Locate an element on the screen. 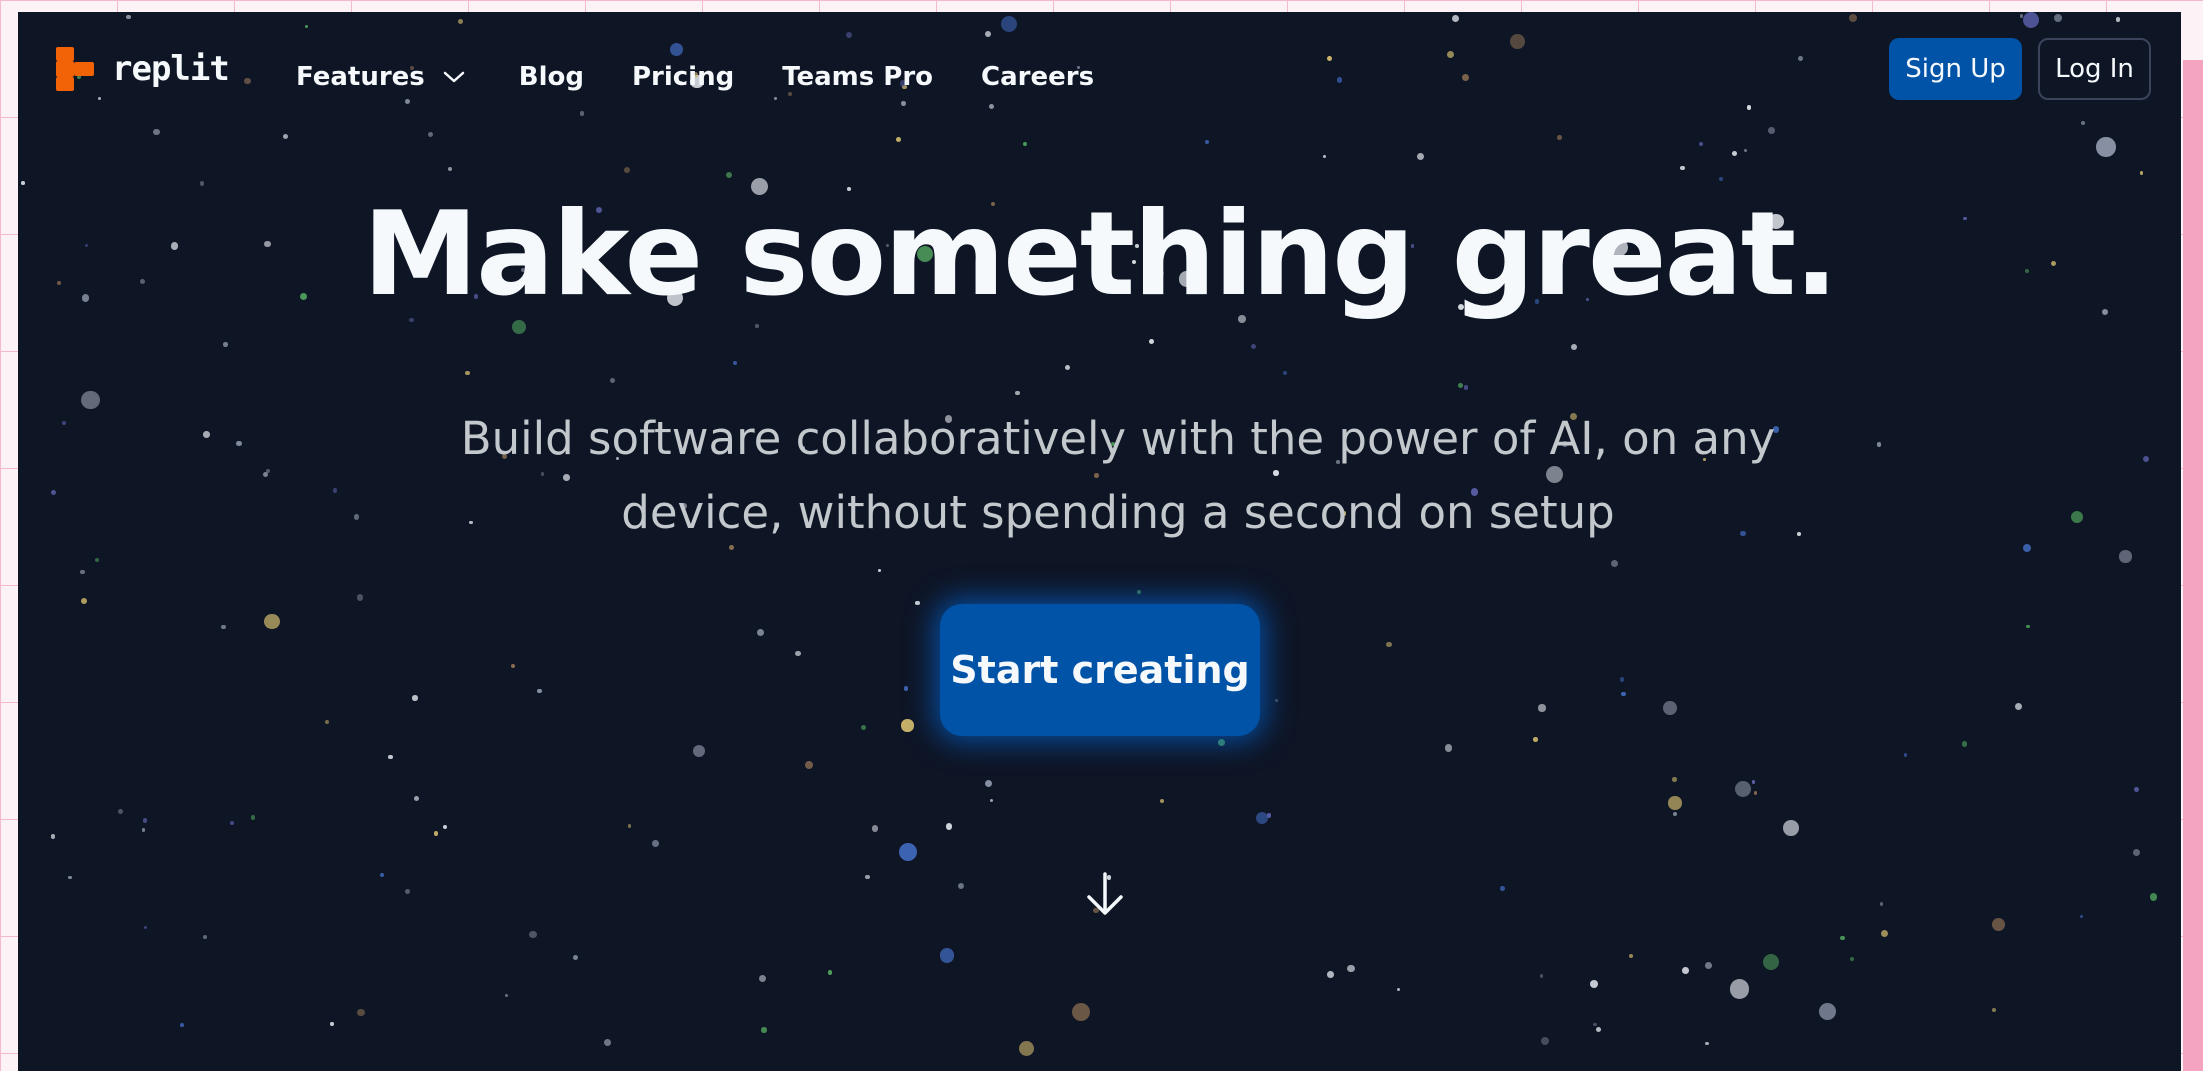 The width and height of the screenshot is (2203, 1071). nav-features-label: Features is located at coordinates (360, 77).